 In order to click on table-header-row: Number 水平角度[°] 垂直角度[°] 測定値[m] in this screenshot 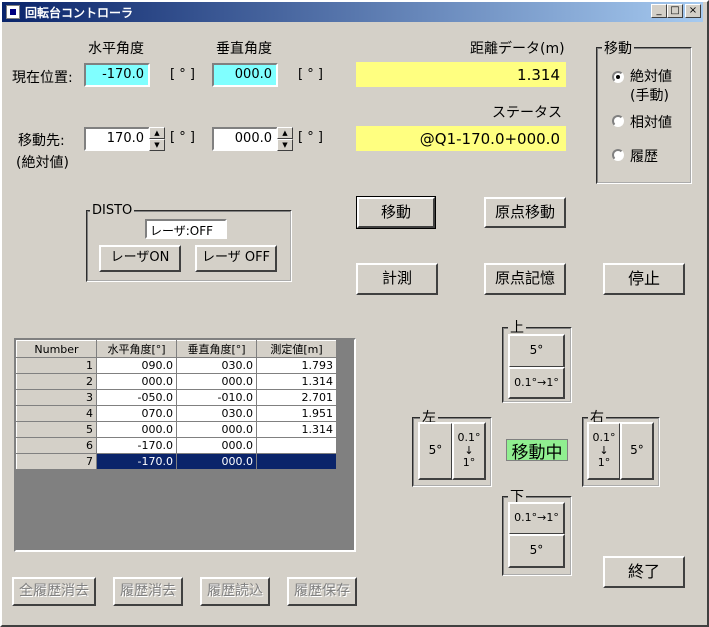, I will do `click(176, 349)`.